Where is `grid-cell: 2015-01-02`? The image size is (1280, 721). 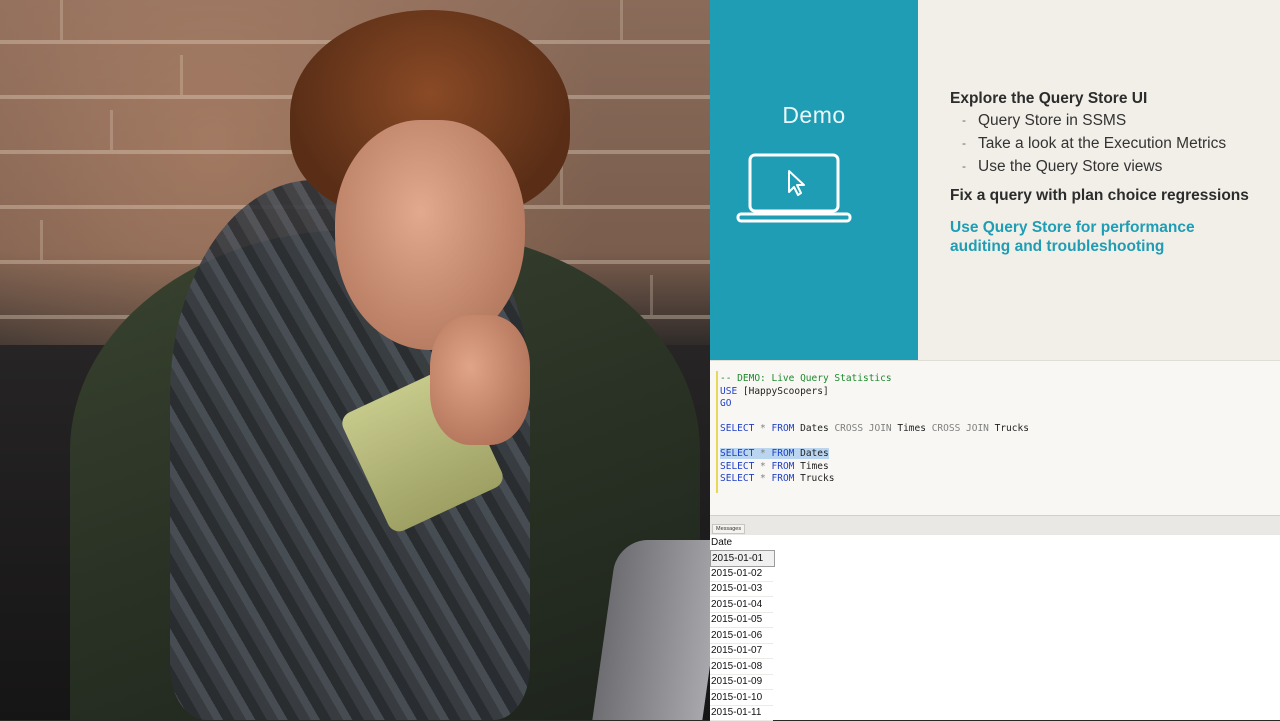
grid-cell: 2015-01-02 is located at coordinates (741, 574).